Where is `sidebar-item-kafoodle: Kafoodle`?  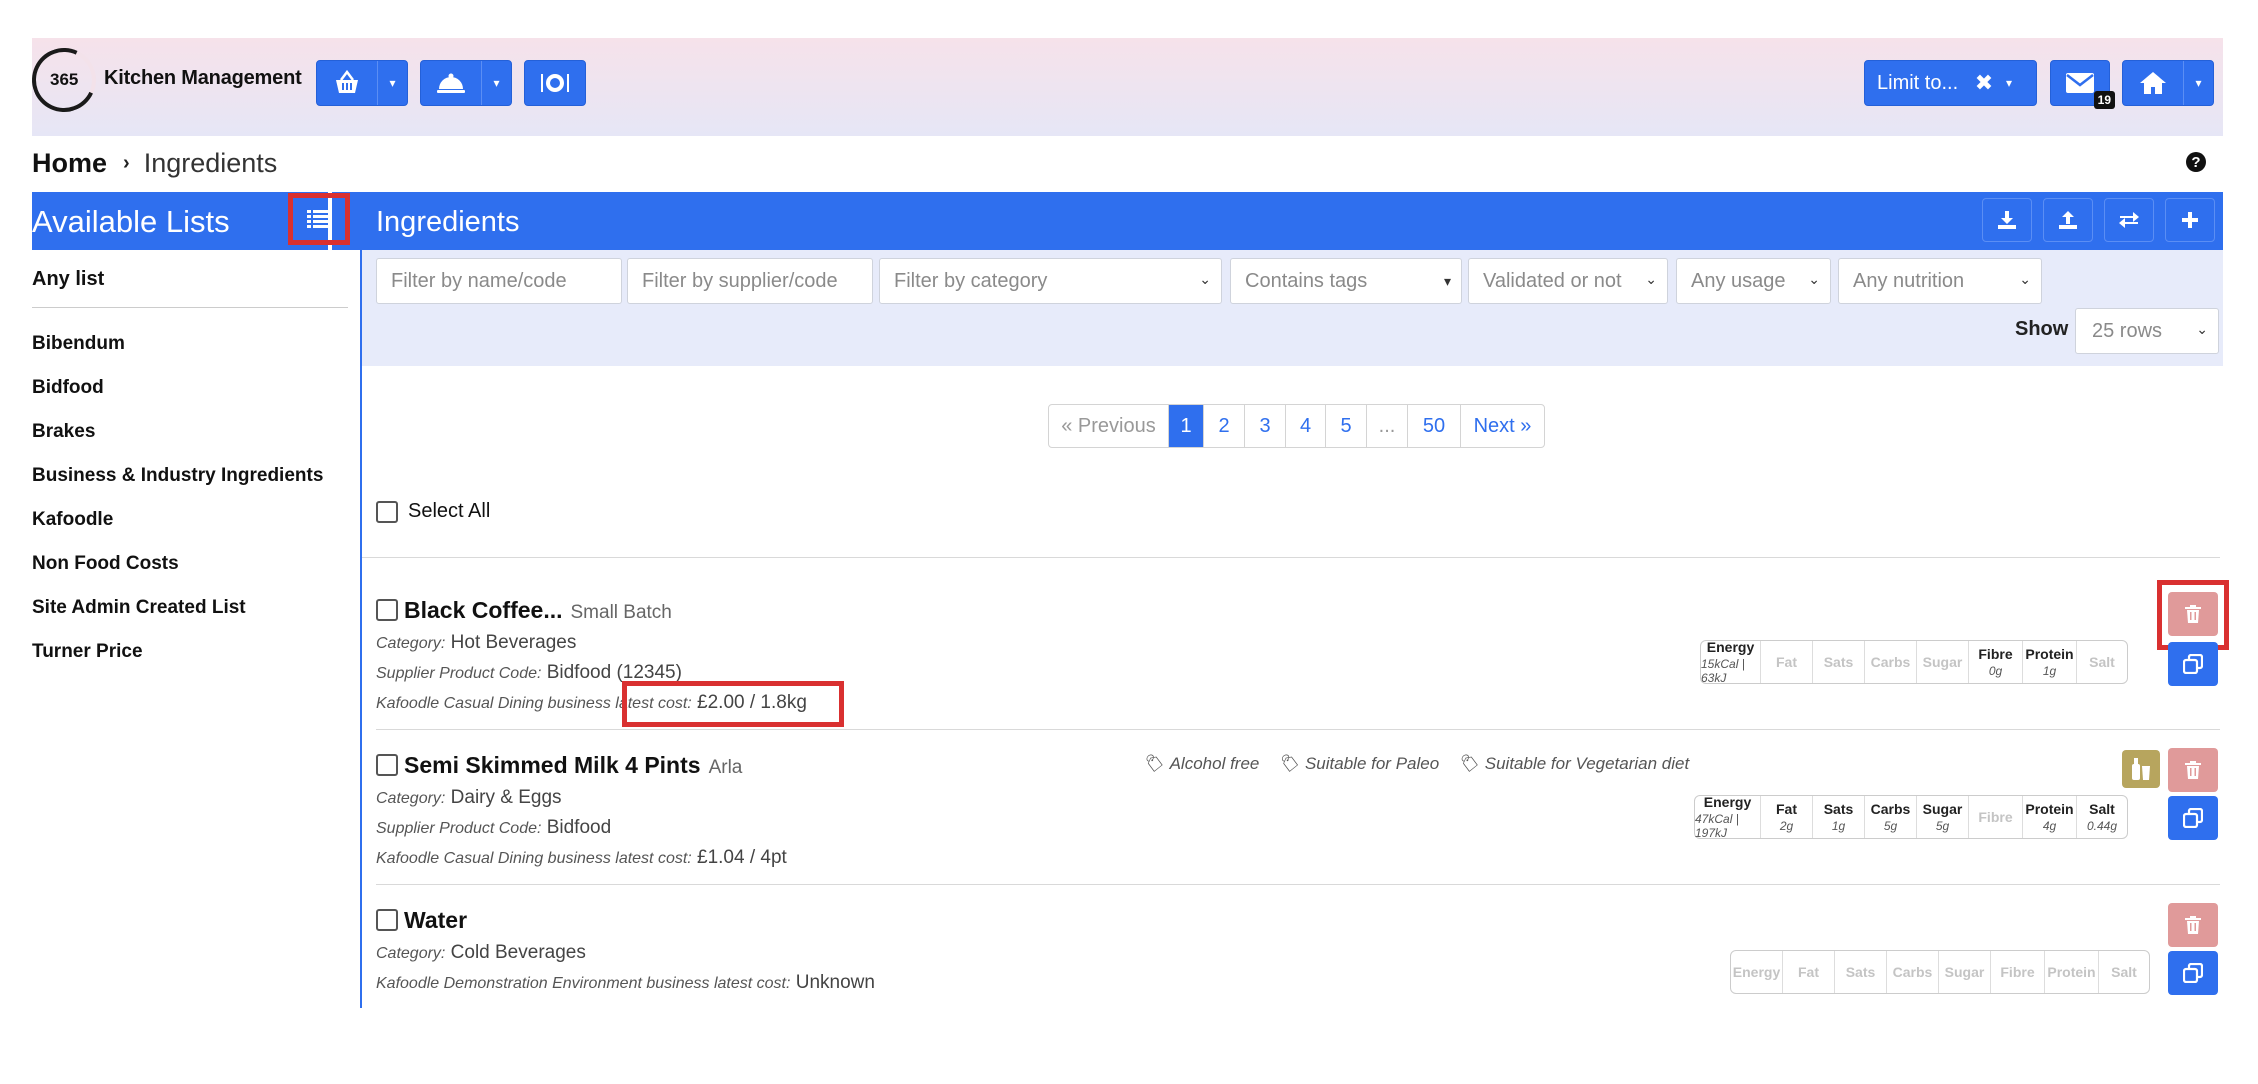
sidebar-item-kafoodle: Kafoodle is located at coordinates (190, 520).